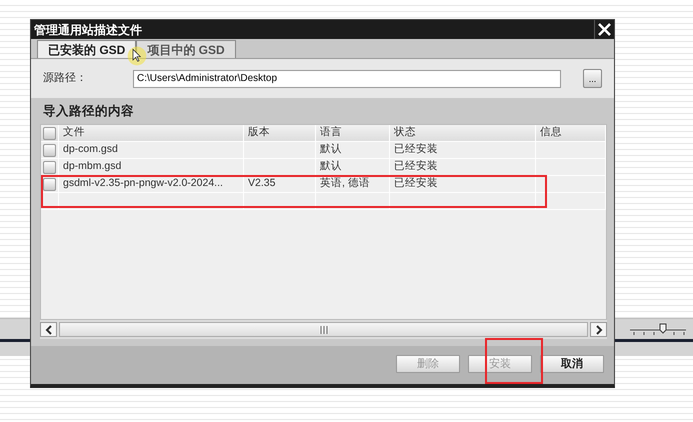 The width and height of the screenshot is (693, 422). What do you see at coordinates (347, 79) in the screenshot?
I see `source-path-field: C:\Users\Administrator\Desktop` at bounding box center [347, 79].